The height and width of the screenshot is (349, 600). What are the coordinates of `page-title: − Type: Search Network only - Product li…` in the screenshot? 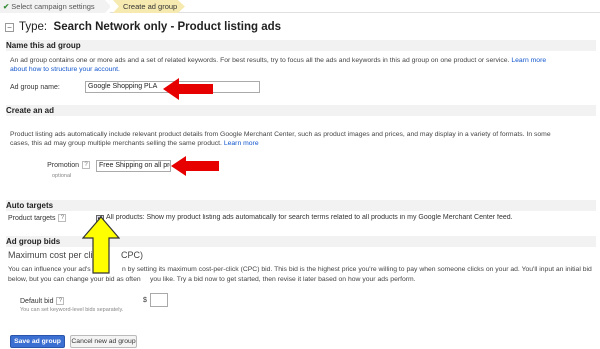 It's located at (143, 27).